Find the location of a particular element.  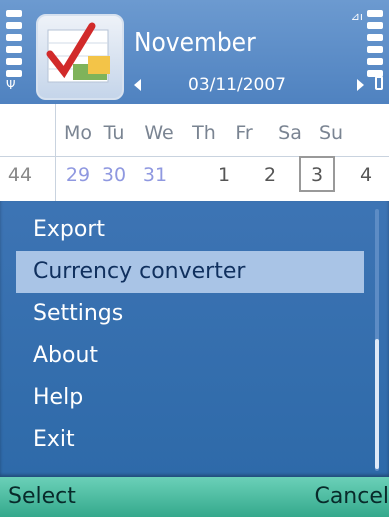

previous-arrow-icon is located at coordinates (137, 85).